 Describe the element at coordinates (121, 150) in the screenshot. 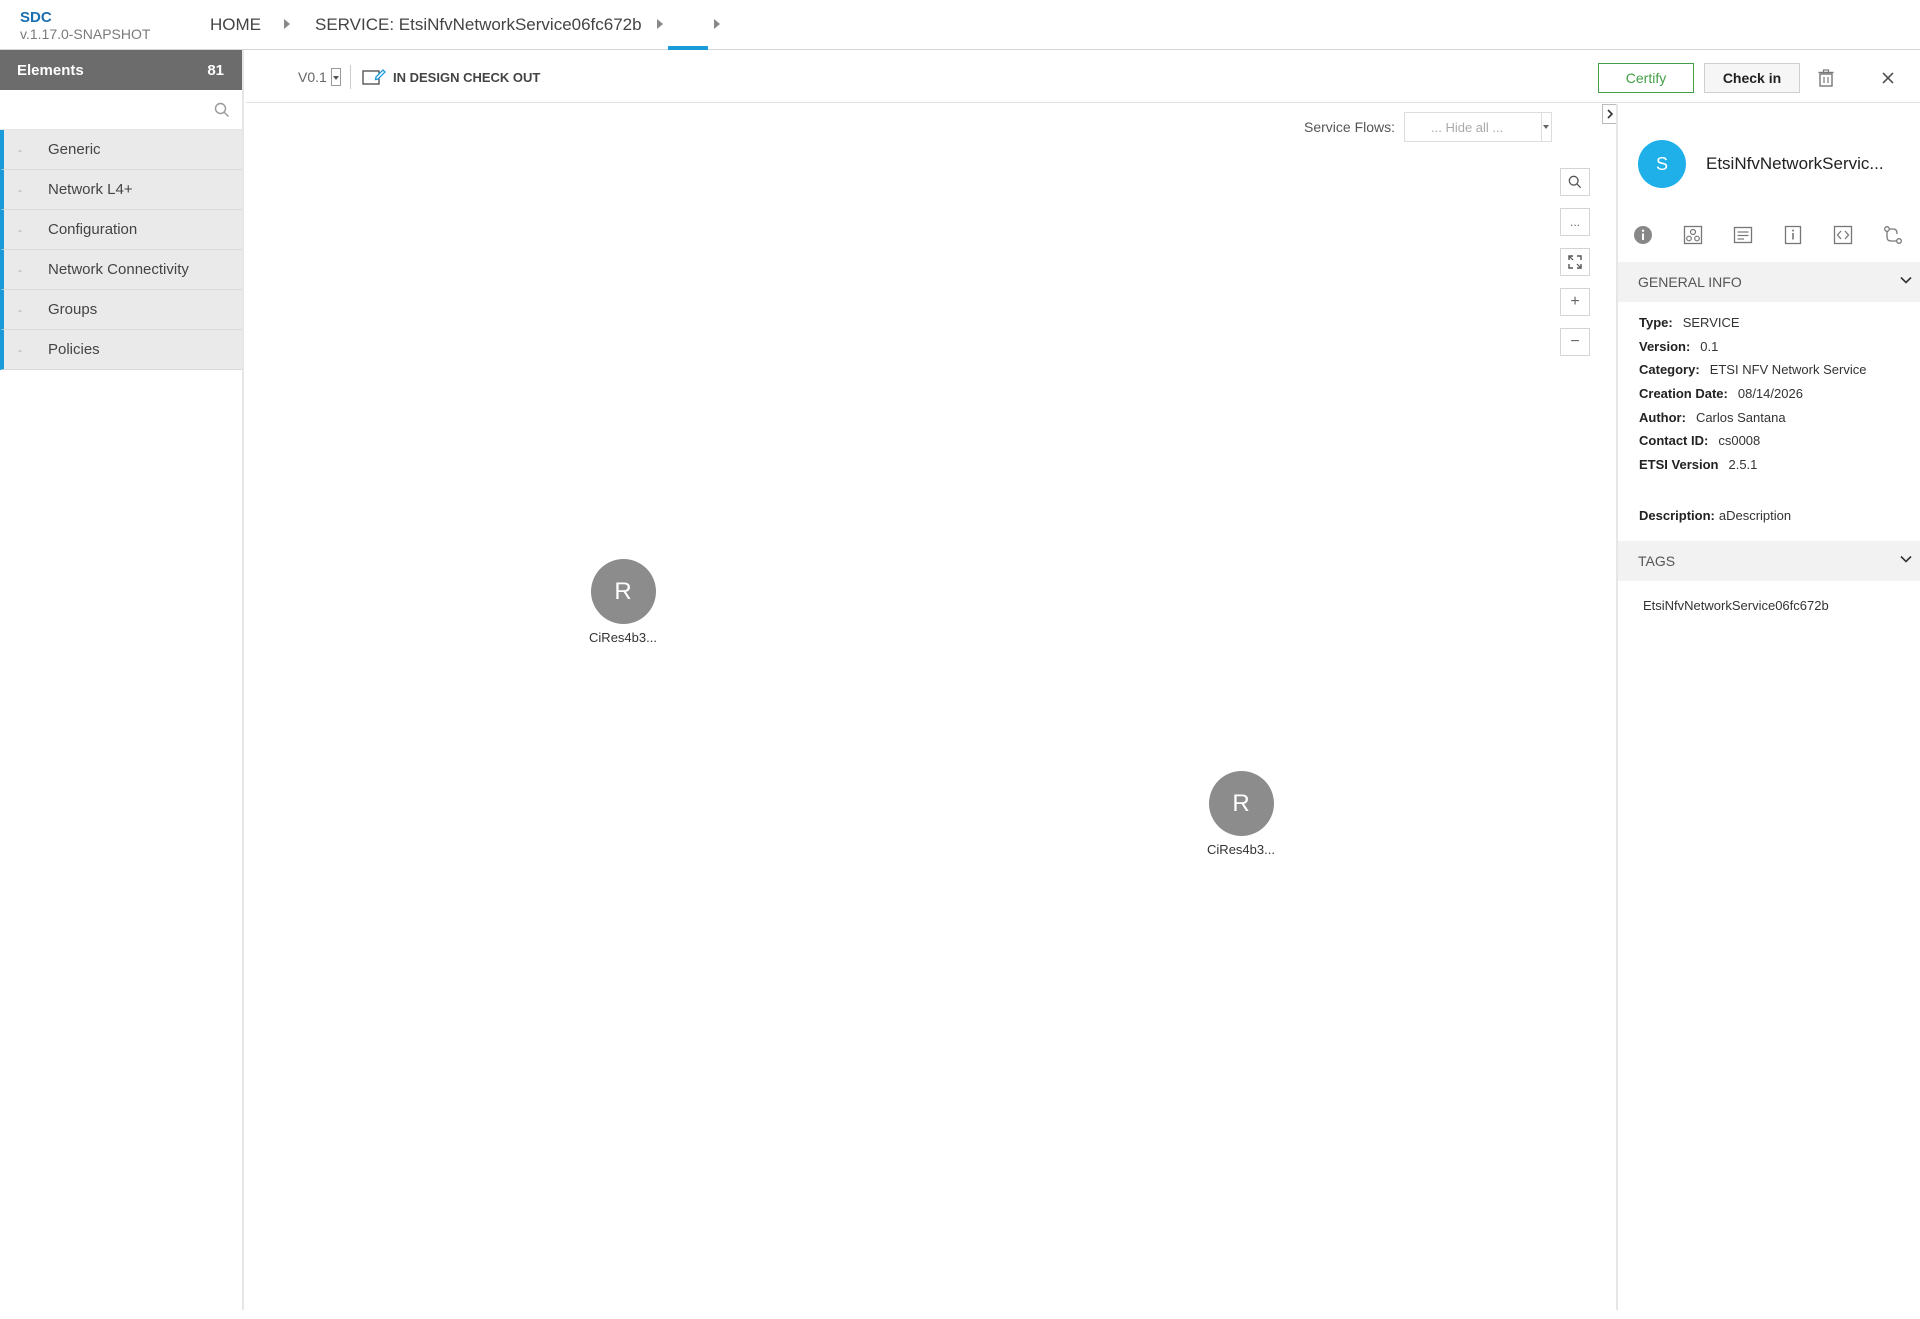

I see `palette-group-generic: - Generic` at that location.